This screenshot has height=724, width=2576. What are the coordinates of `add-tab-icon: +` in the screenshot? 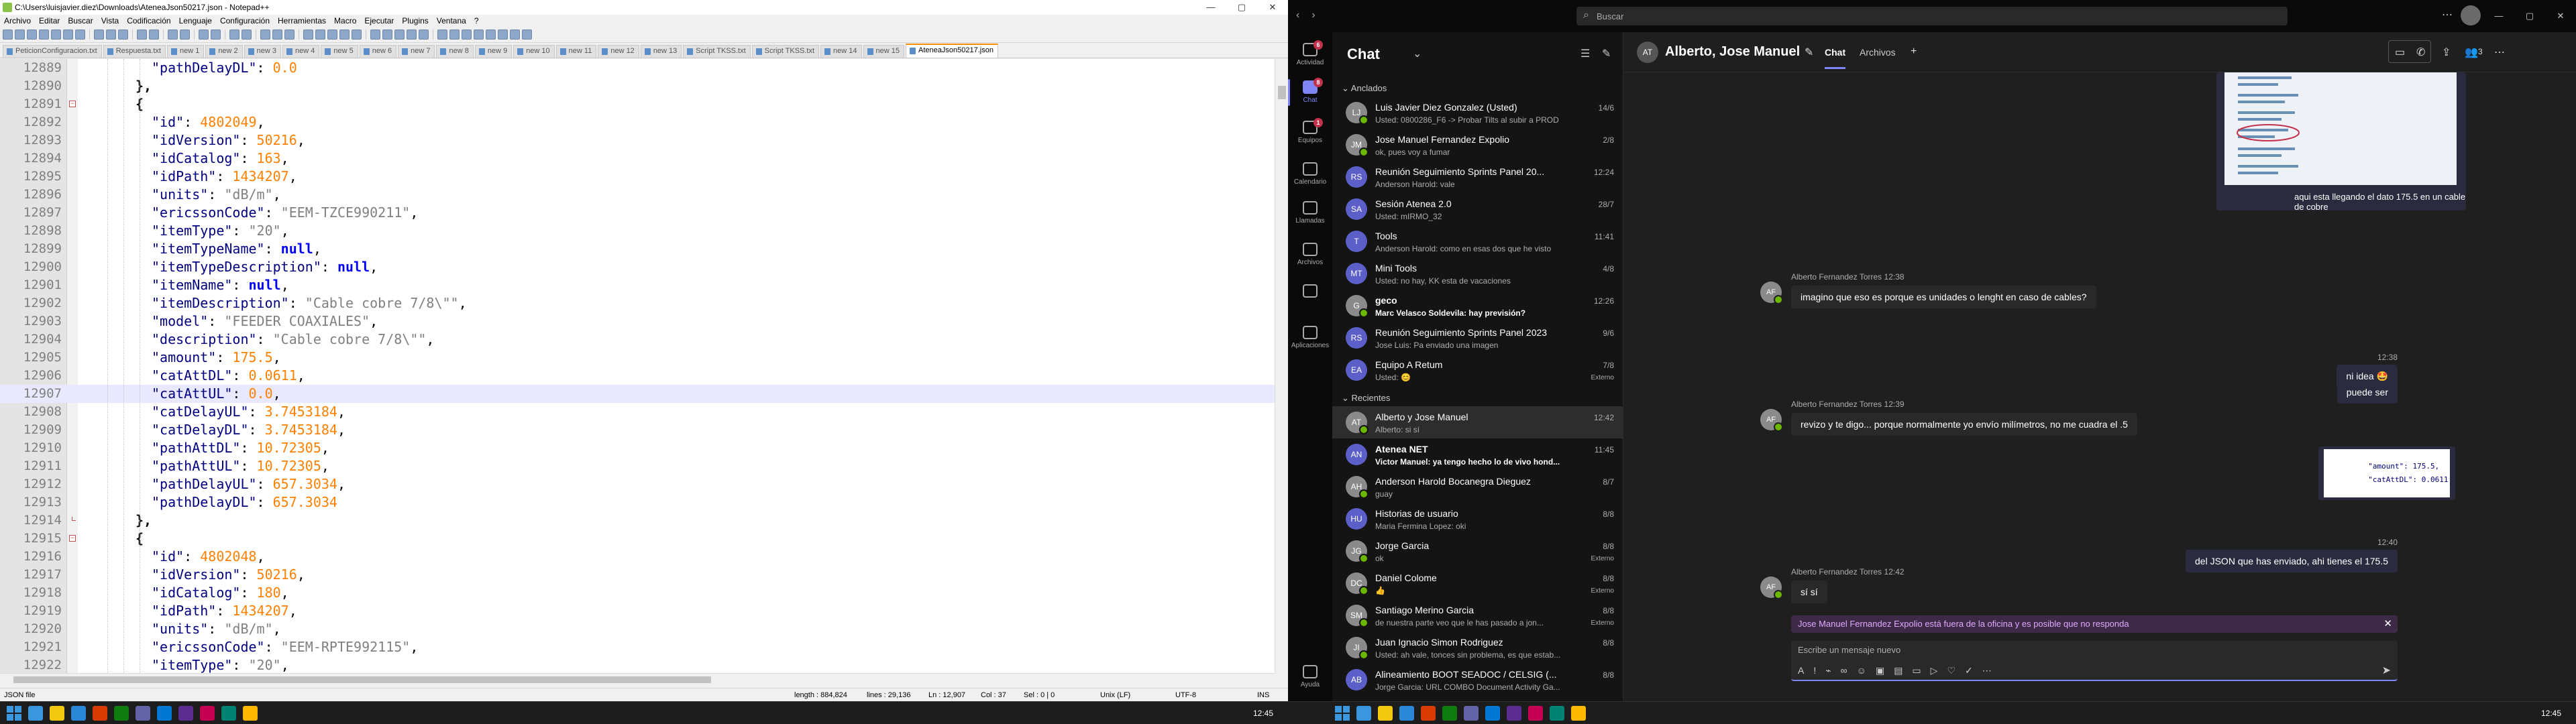 It's located at (1914, 52).